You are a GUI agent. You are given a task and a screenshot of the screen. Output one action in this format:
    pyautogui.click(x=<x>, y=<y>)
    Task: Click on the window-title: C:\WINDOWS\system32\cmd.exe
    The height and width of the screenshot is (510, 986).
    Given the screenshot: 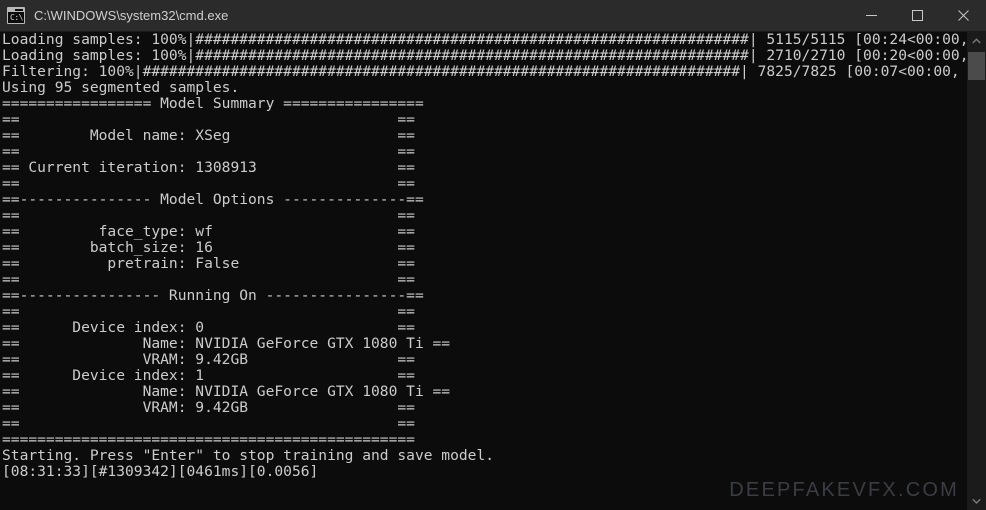 What is the action you would take?
    pyautogui.click(x=131, y=15)
    